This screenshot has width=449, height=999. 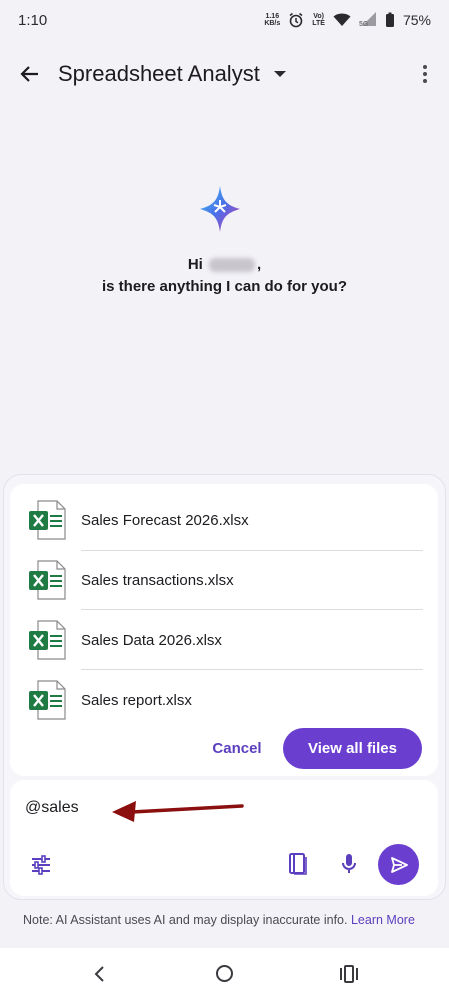 I want to click on file-name: Sales Forecast 2026.xlsx, so click(x=165, y=520).